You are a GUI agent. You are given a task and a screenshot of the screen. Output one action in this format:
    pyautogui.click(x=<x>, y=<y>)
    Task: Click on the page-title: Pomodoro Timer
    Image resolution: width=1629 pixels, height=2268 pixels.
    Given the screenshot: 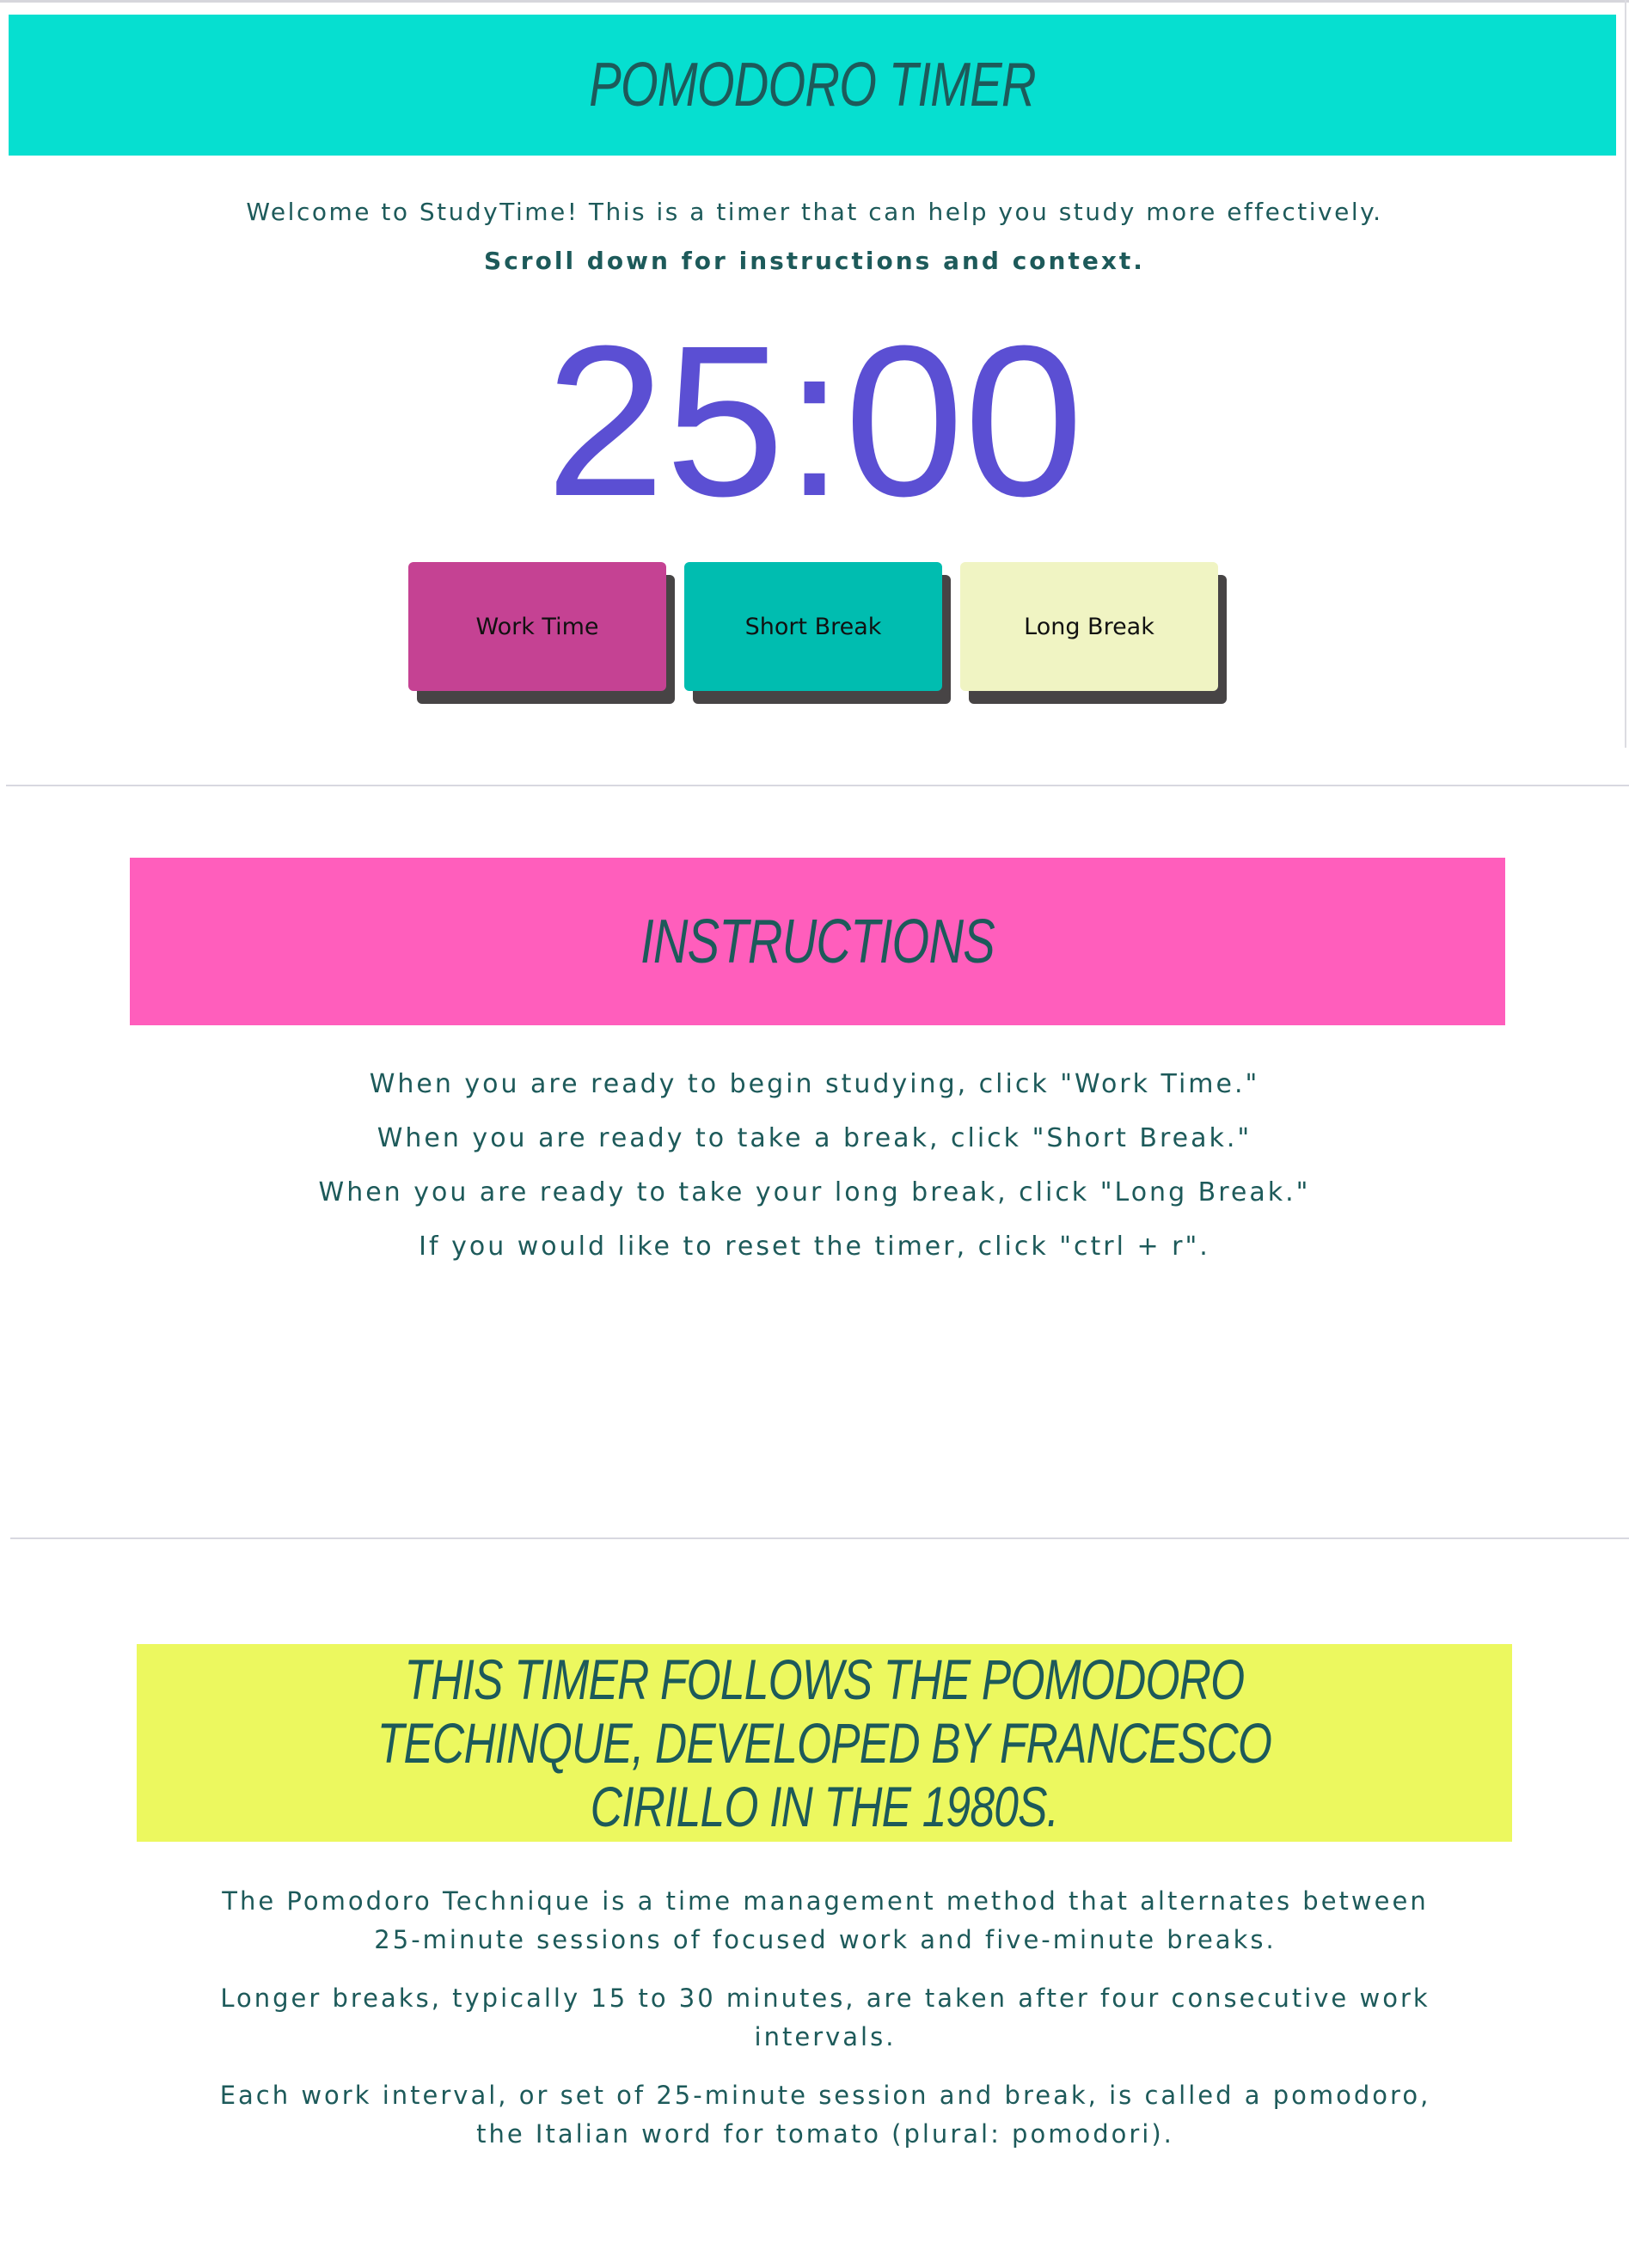 What is the action you would take?
    pyautogui.click(x=813, y=85)
    